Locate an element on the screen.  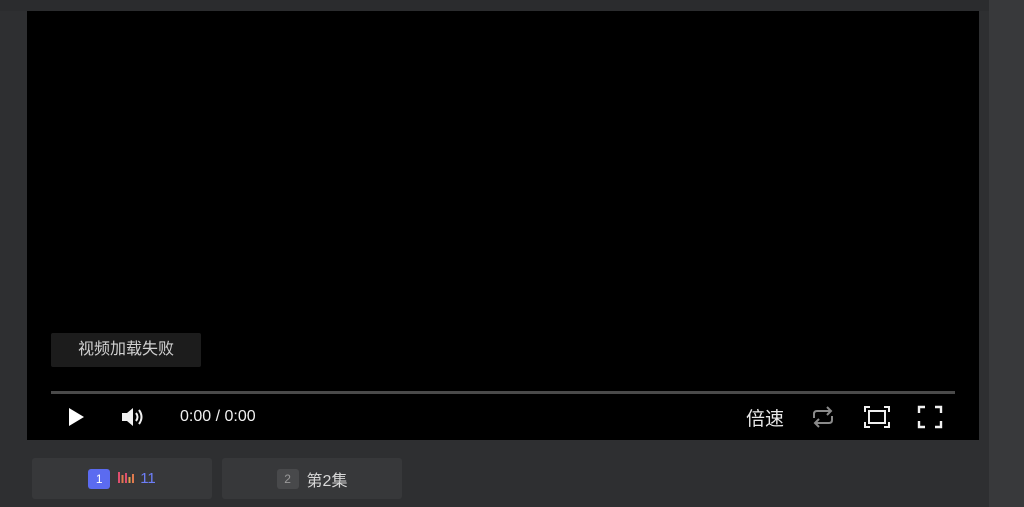
volume-icon is located at coordinates (132, 417).